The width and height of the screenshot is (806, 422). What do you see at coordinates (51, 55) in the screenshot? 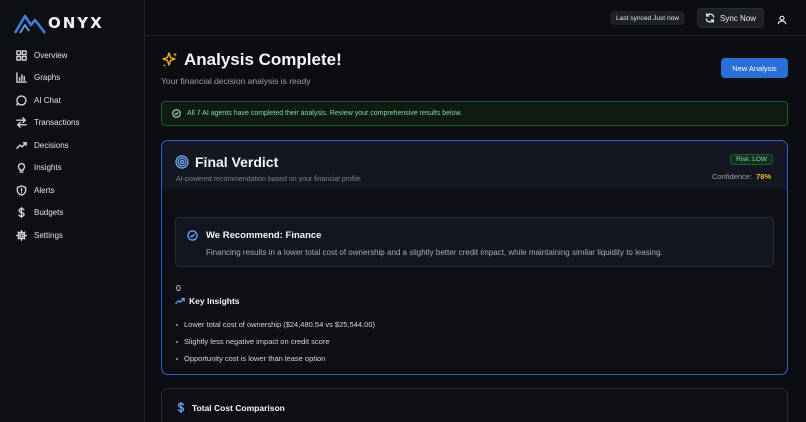
I see `sidebar-item-label: Overview` at bounding box center [51, 55].